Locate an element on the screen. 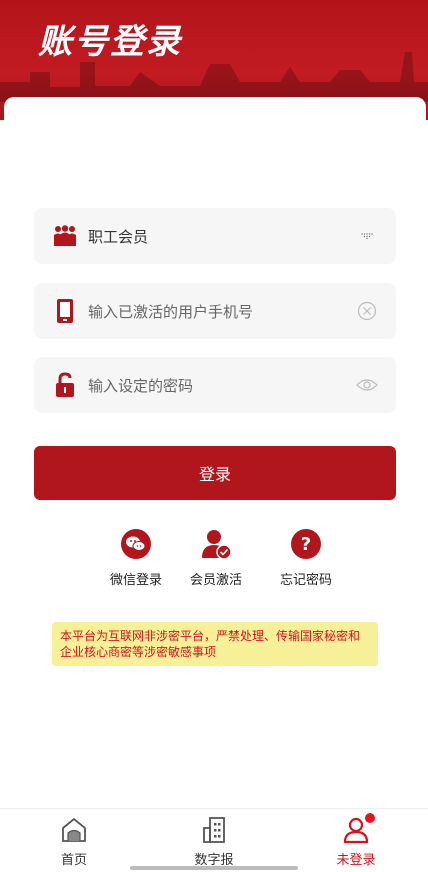  password-input: 输入设定的密码 is located at coordinates (222, 385).